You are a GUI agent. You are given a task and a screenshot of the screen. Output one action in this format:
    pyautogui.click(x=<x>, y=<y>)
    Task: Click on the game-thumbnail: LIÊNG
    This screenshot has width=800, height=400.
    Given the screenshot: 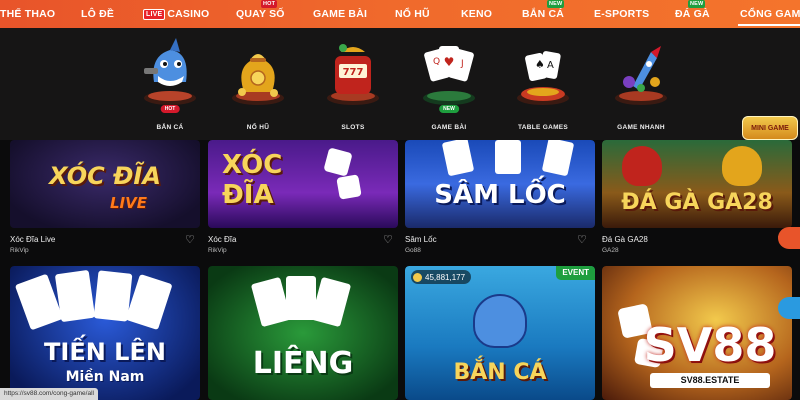 What is the action you would take?
    pyautogui.click(x=303, y=333)
    